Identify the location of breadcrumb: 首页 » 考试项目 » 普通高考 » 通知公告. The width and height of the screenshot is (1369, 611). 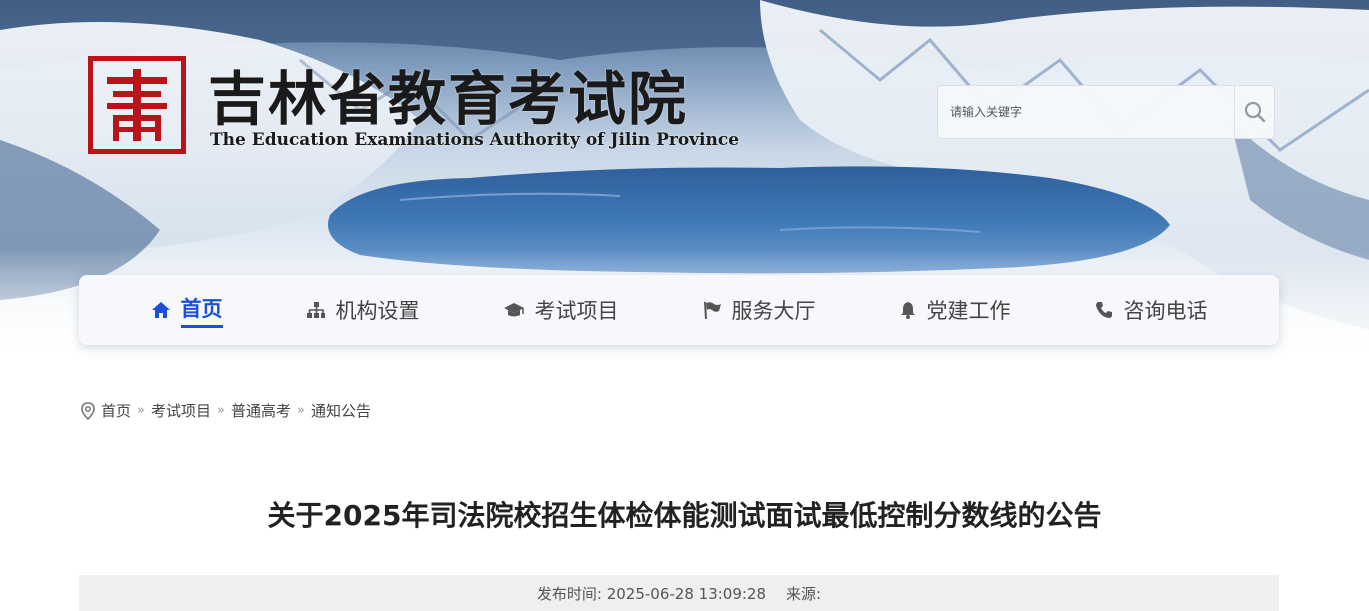
(225, 410).